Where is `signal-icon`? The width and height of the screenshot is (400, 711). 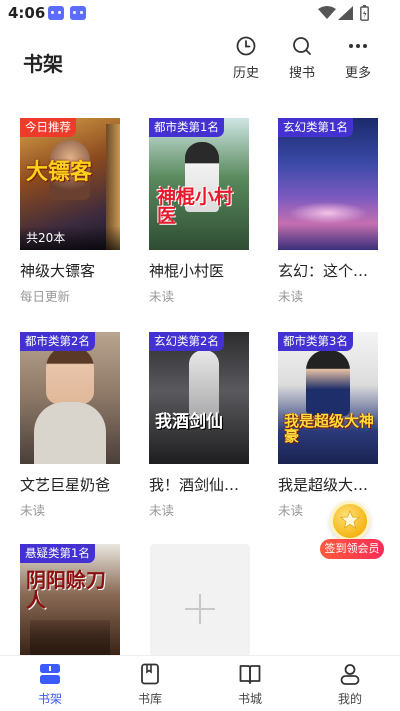 signal-icon is located at coordinates (345, 13).